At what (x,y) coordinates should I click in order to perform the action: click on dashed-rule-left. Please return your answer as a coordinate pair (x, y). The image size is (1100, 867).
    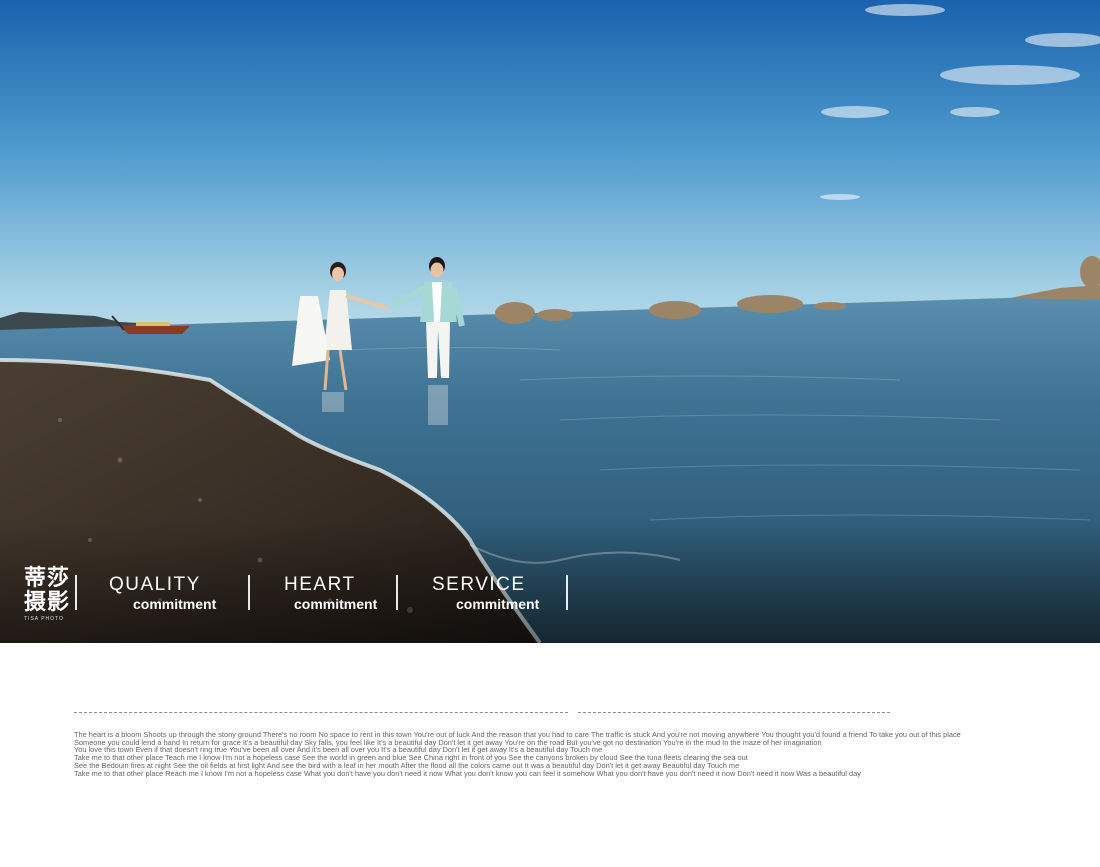
    Looking at the image, I should click on (321, 712).